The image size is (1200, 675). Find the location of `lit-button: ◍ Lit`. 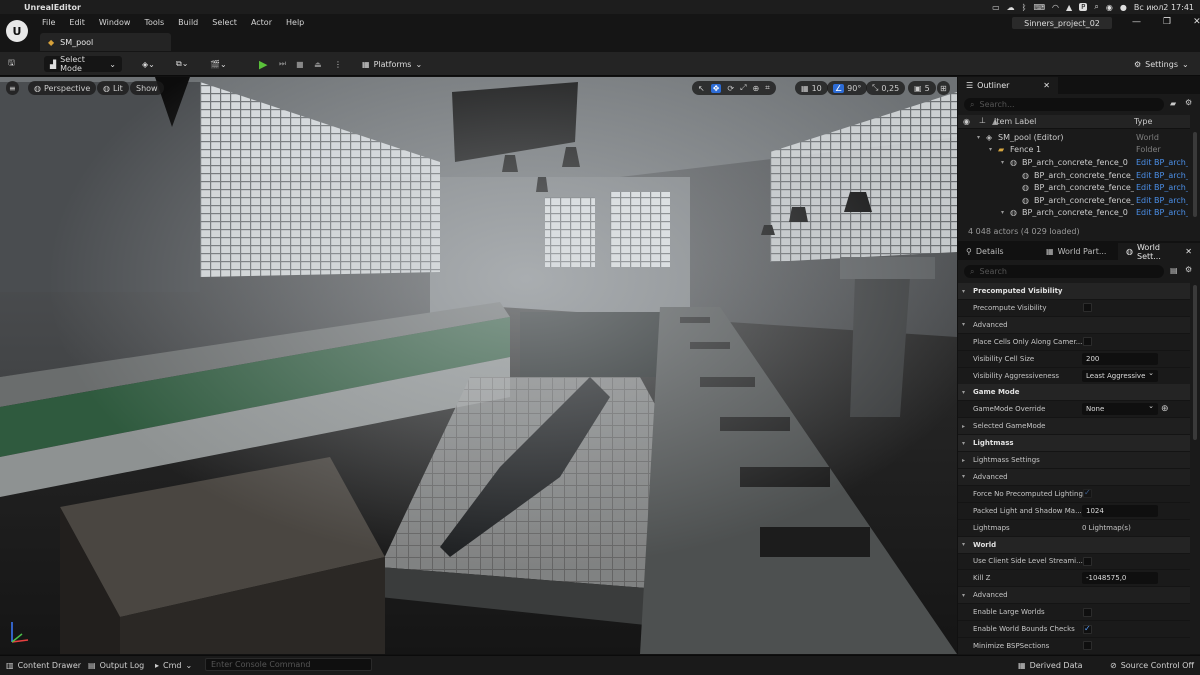

lit-button: ◍ Lit is located at coordinates (113, 88).